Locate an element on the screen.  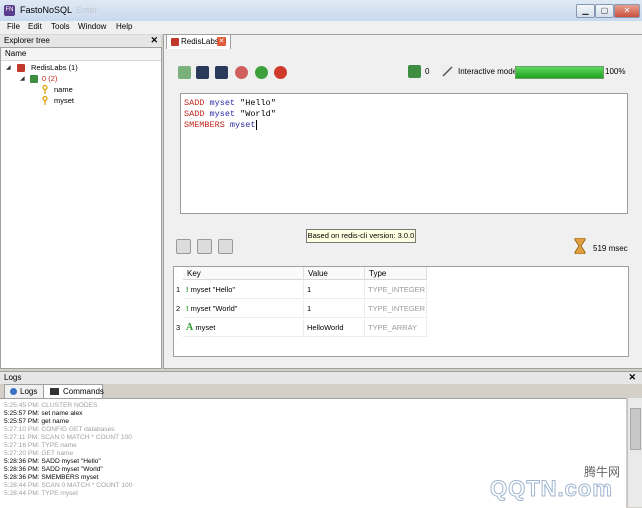
code-line: SMEMBERS myset is located at coordinates (221, 125).